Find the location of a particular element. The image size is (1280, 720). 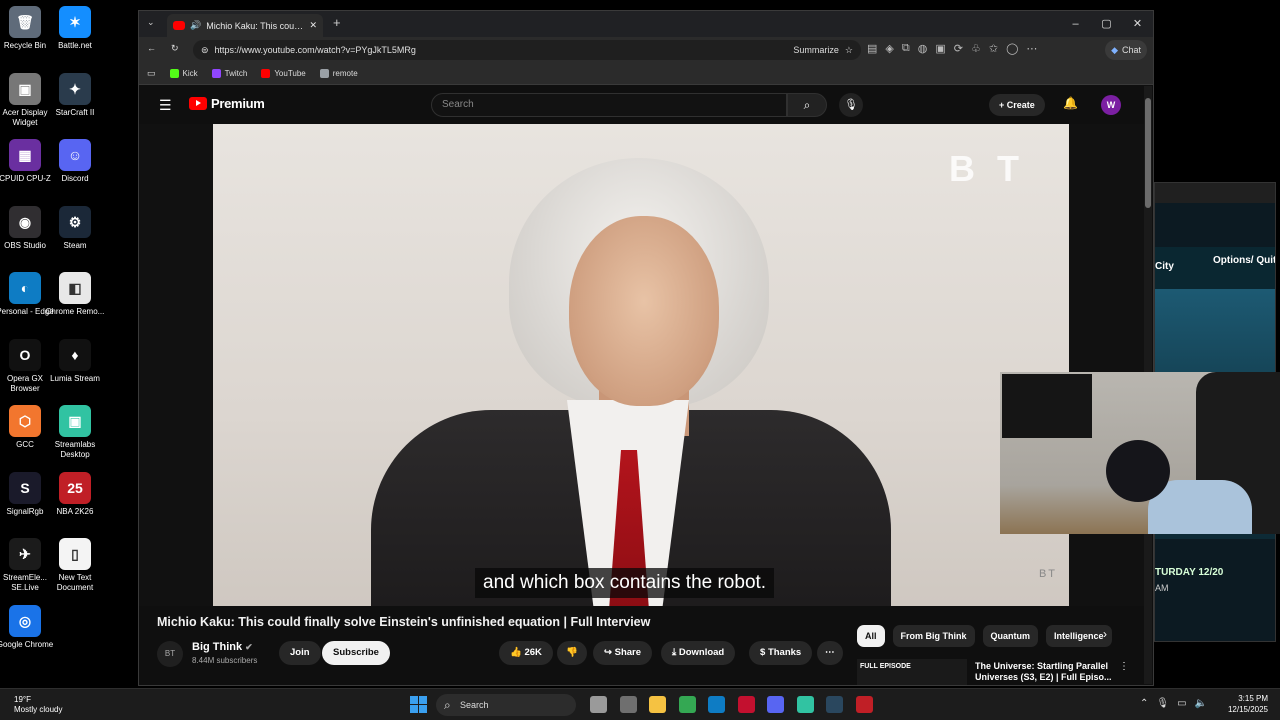

desktop-icon: 25 NBA 2K26 is located at coordinates (75, 494).